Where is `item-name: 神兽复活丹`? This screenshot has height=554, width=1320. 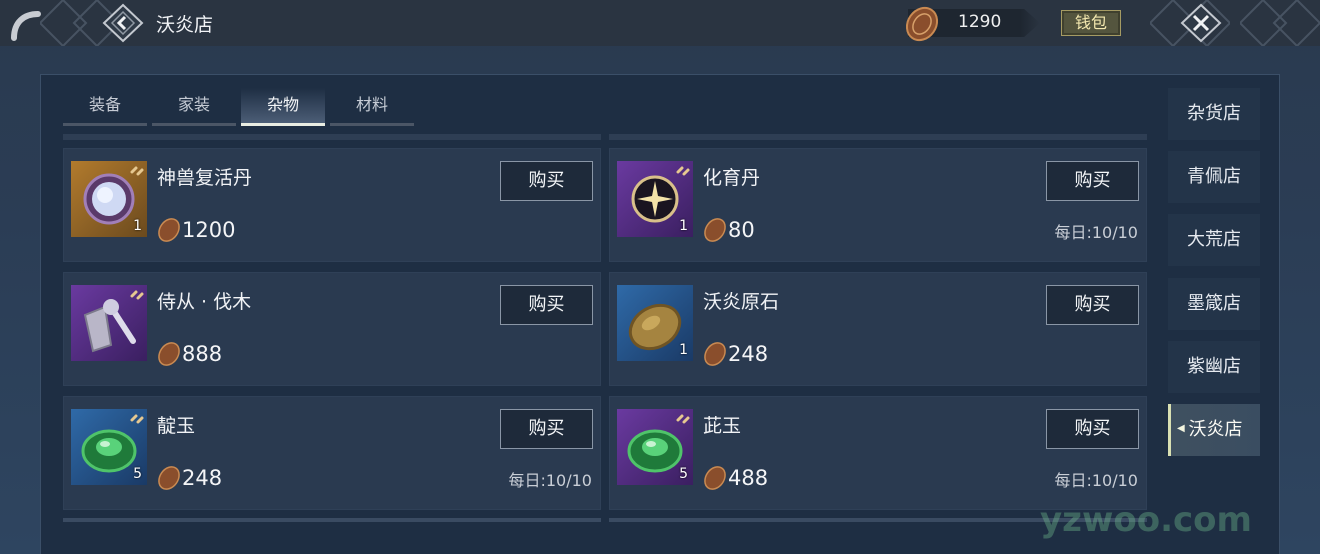 item-name: 神兽复活丹 is located at coordinates (205, 178).